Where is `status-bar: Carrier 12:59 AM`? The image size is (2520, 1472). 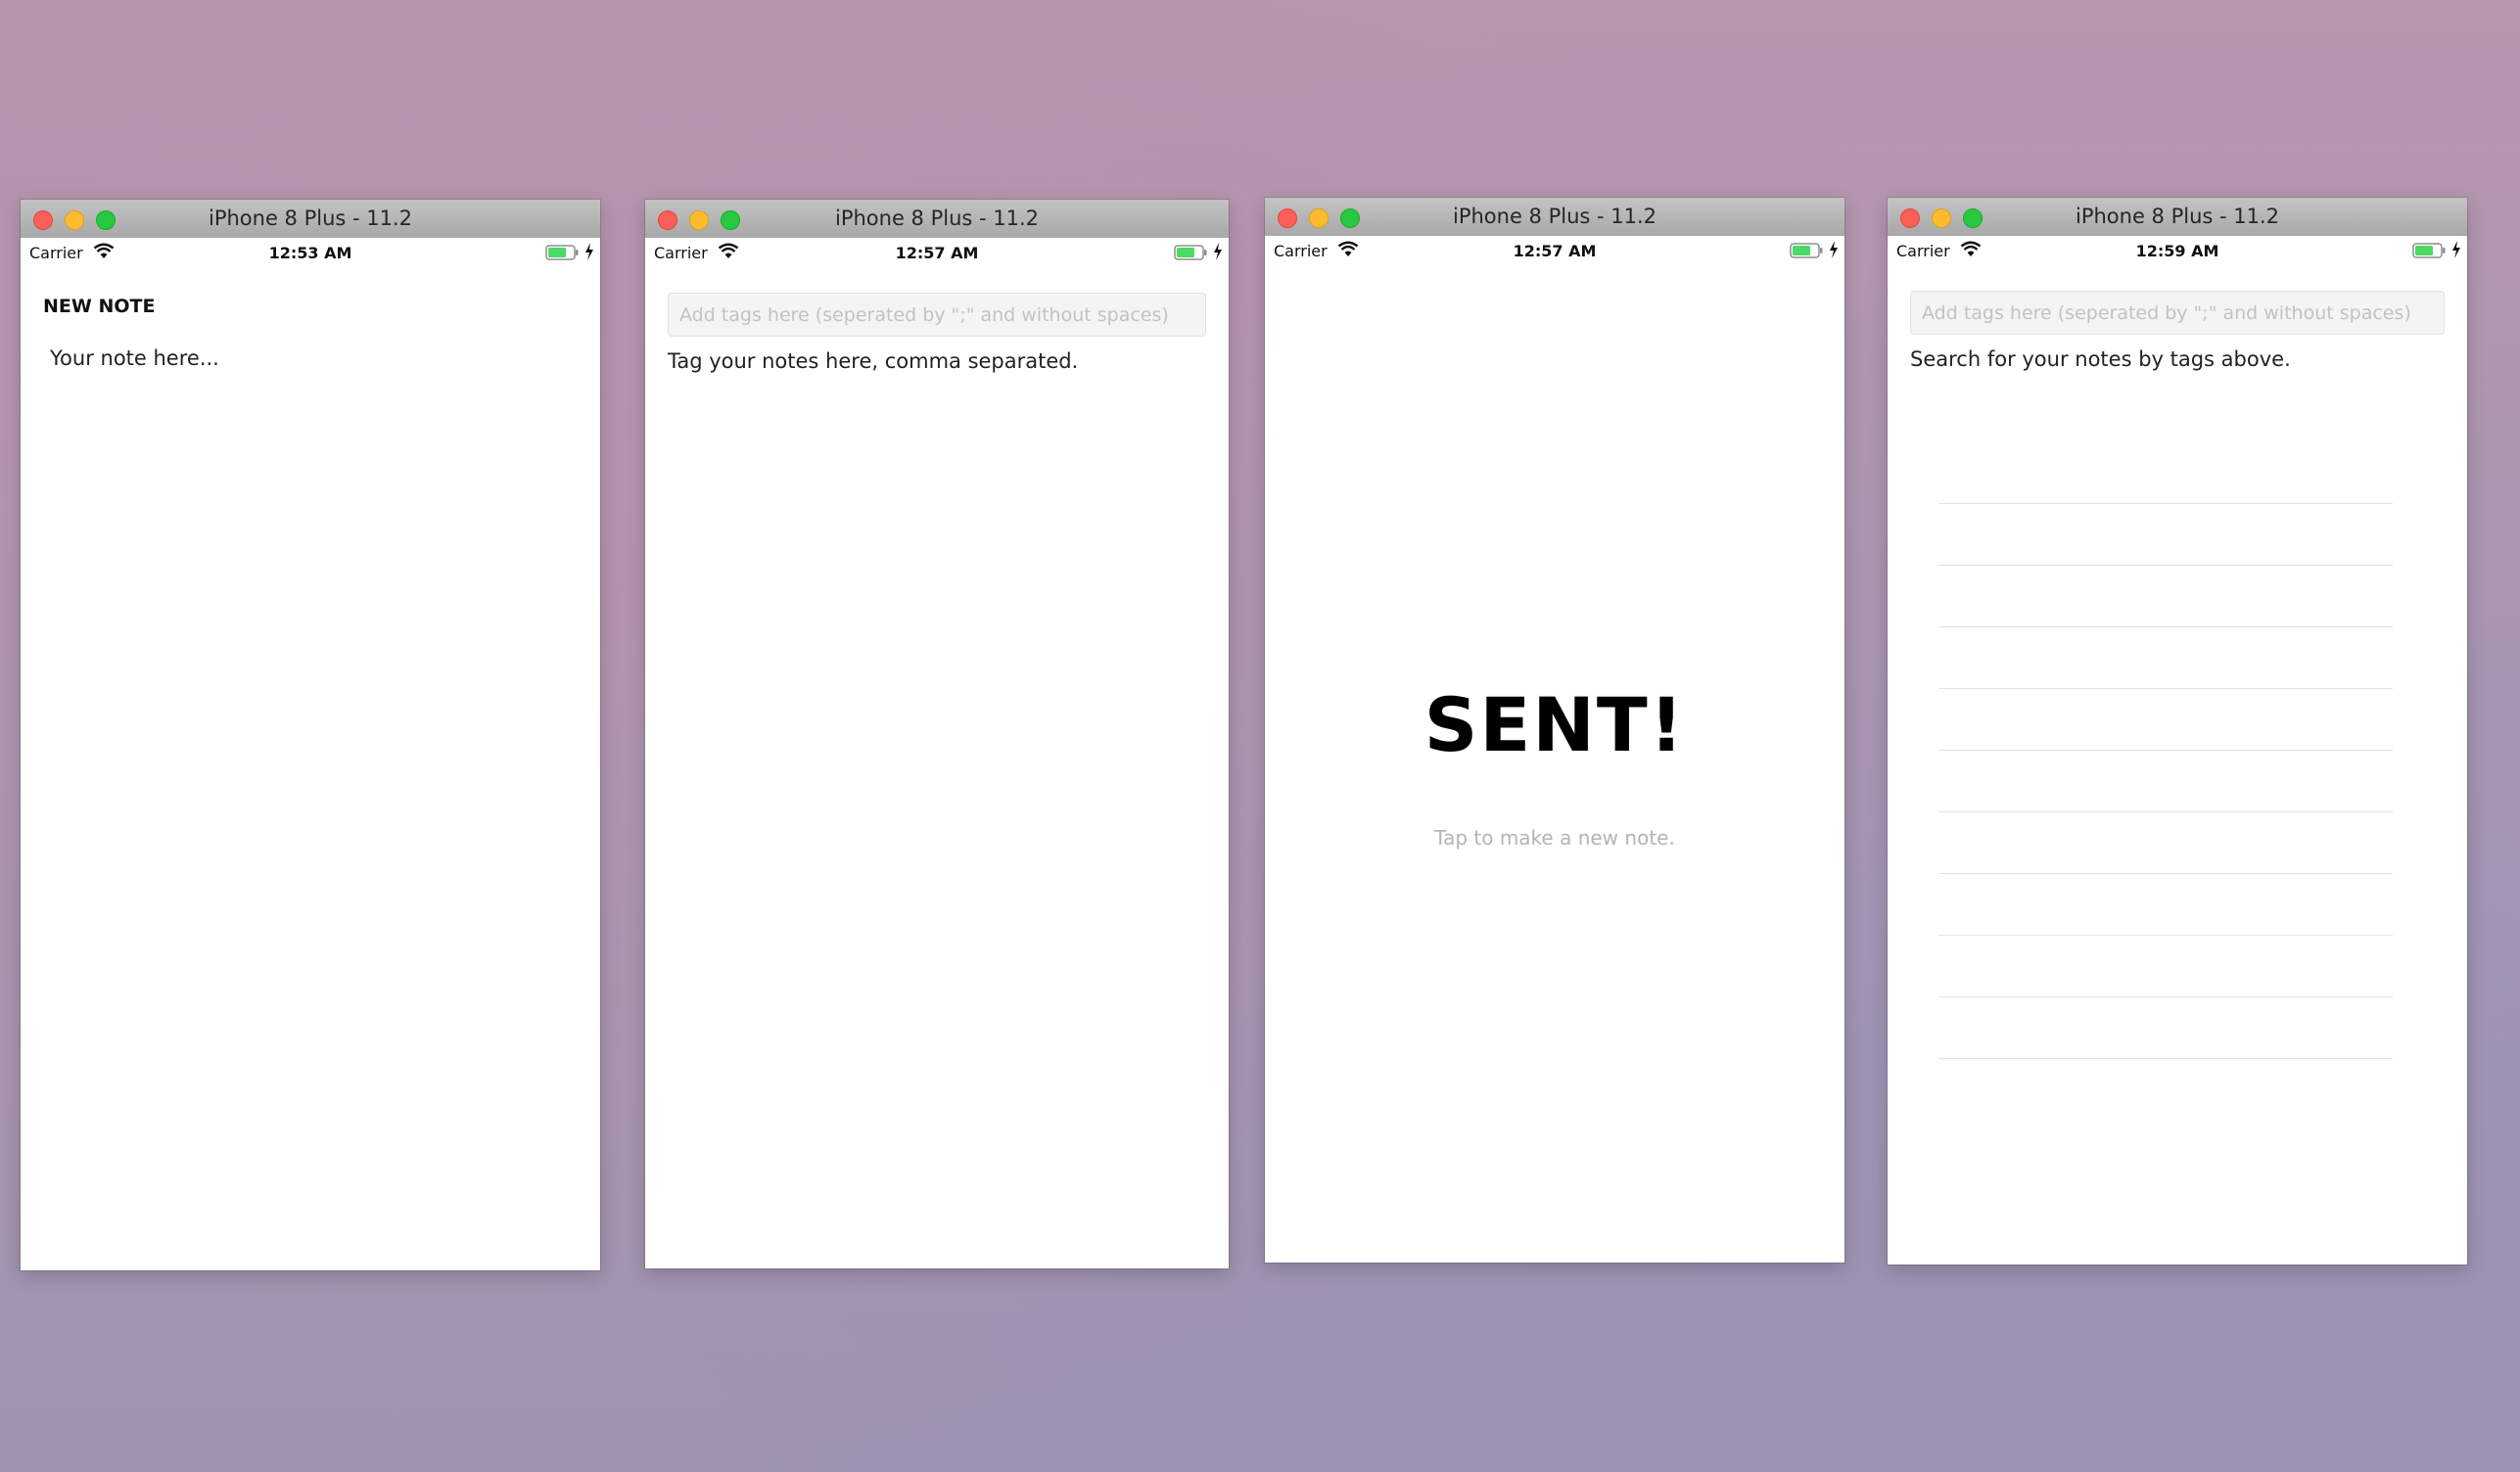
status-bar: Carrier 12:59 AM is located at coordinates (2177, 252).